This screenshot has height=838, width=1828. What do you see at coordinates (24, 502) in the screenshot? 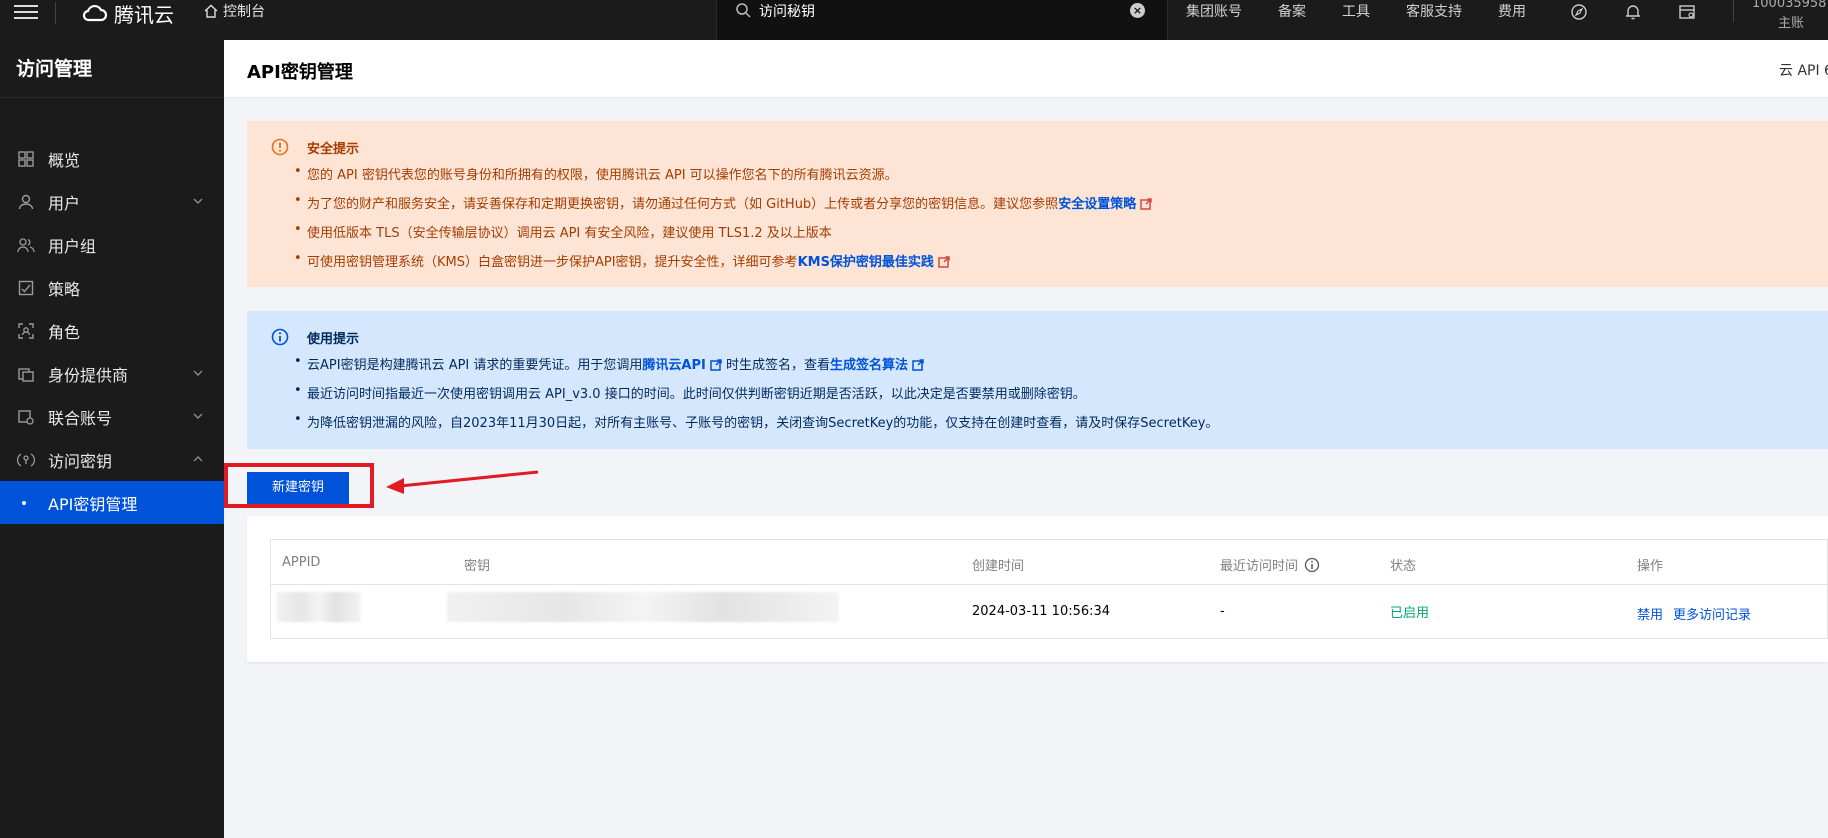
I see `bullet-icon` at bounding box center [24, 502].